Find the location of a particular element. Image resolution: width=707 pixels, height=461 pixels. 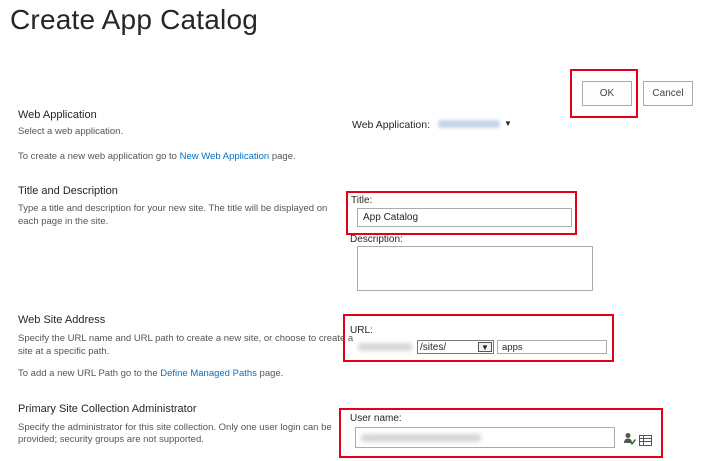

description-label: Description: is located at coordinates (376, 239).